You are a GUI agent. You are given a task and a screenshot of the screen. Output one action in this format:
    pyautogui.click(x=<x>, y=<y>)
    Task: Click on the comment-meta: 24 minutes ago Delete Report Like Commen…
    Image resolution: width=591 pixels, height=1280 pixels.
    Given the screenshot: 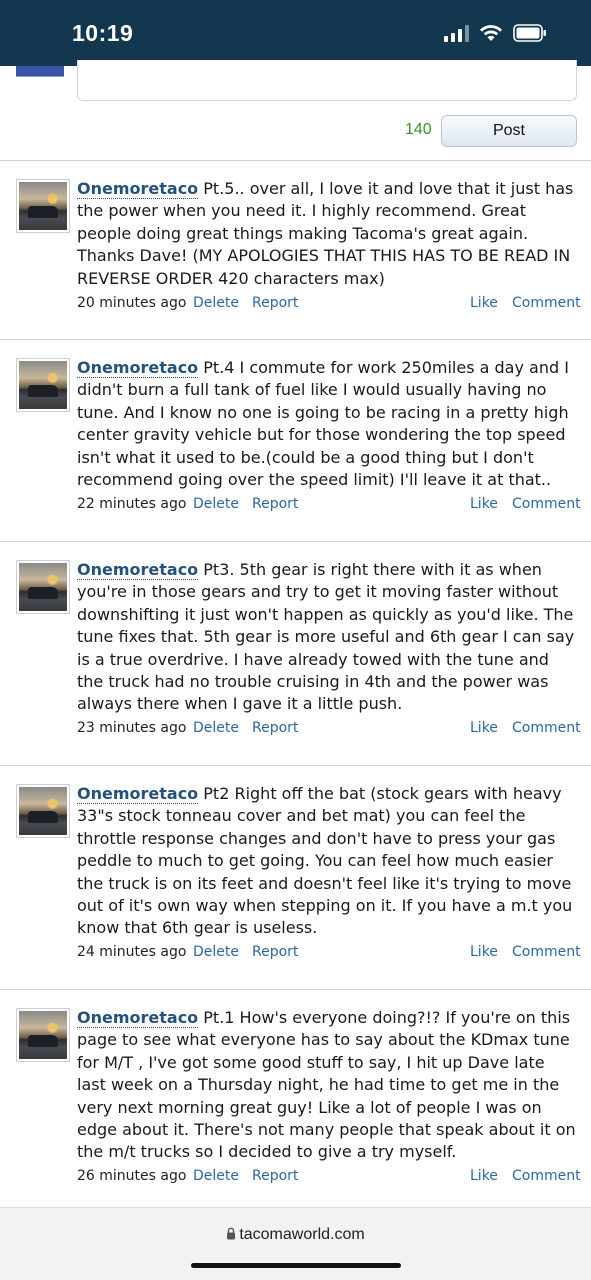 What is the action you would take?
    pyautogui.click(x=329, y=954)
    